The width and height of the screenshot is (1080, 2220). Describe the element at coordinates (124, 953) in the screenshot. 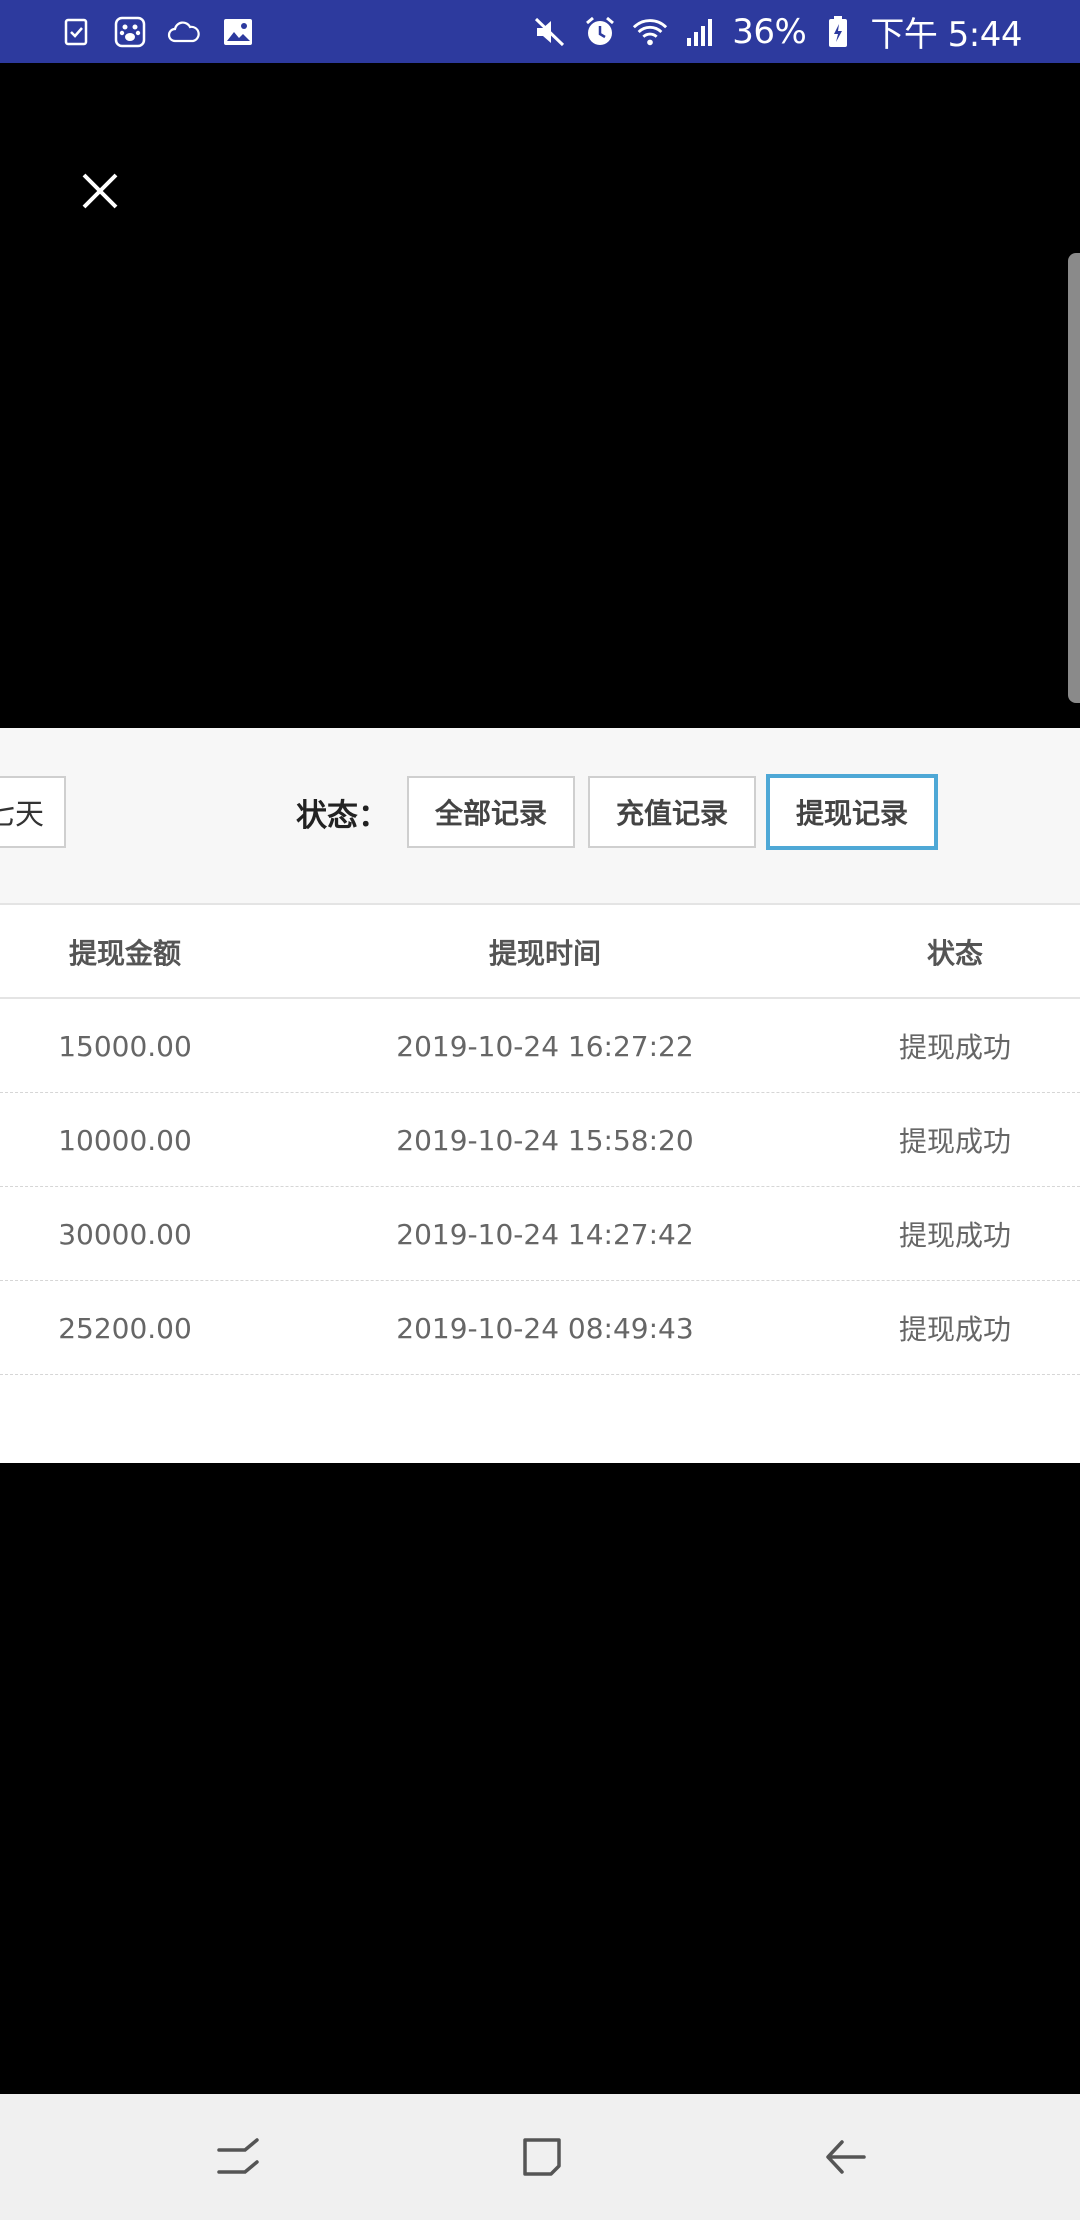

I see `header-amount: 提现金额` at that location.